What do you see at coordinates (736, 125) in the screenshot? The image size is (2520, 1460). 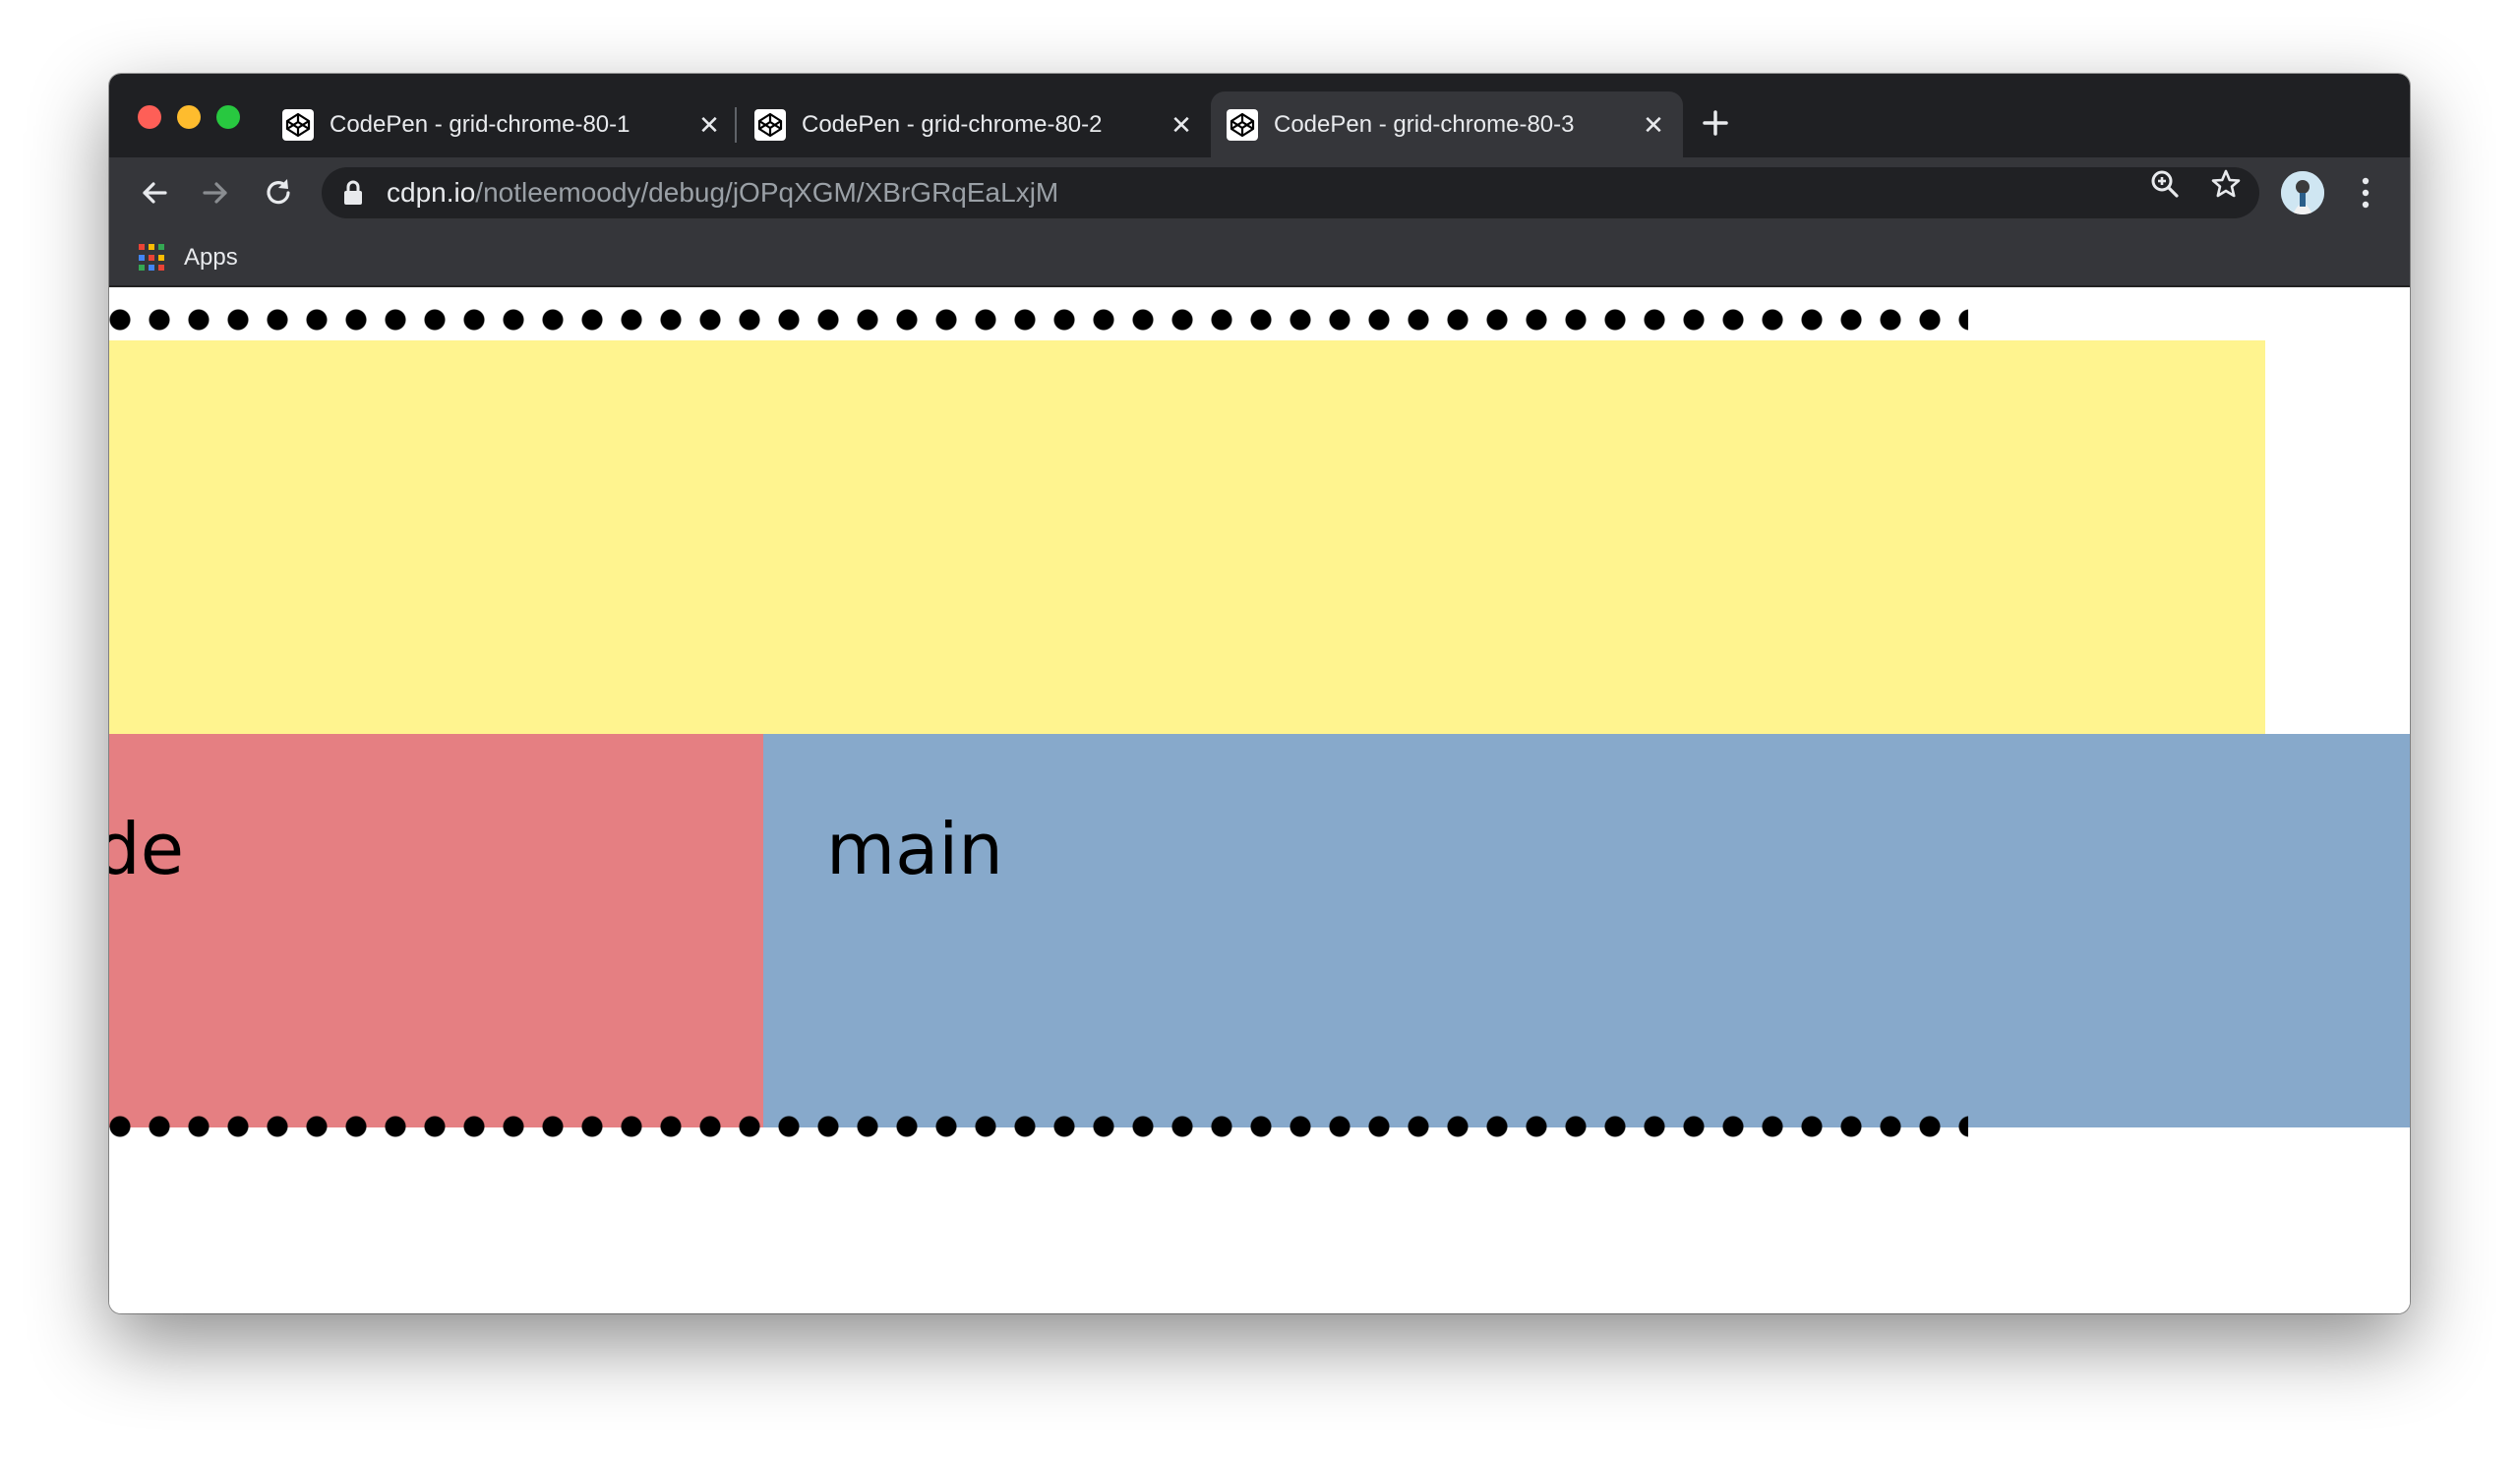 I see `tab-separator` at bounding box center [736, 125].